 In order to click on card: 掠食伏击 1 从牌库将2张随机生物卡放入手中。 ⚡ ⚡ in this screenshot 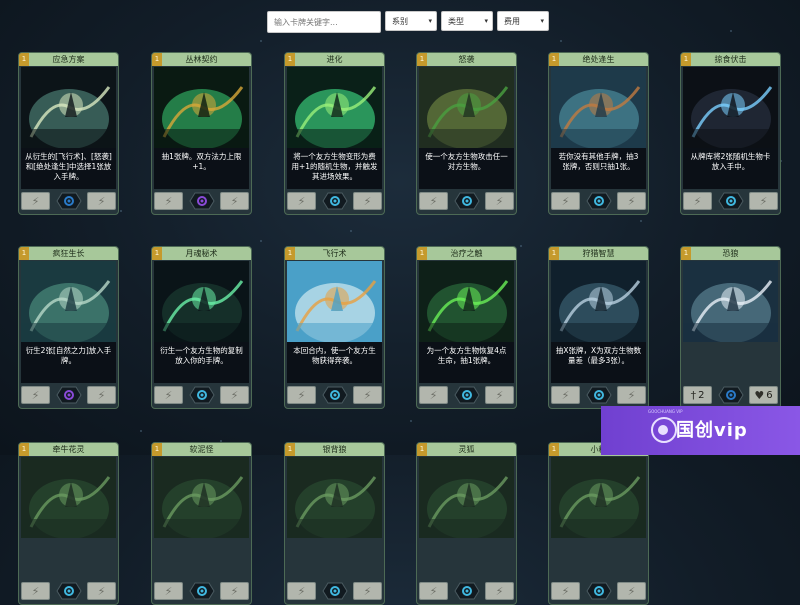, I will do `click(730, 133)`.